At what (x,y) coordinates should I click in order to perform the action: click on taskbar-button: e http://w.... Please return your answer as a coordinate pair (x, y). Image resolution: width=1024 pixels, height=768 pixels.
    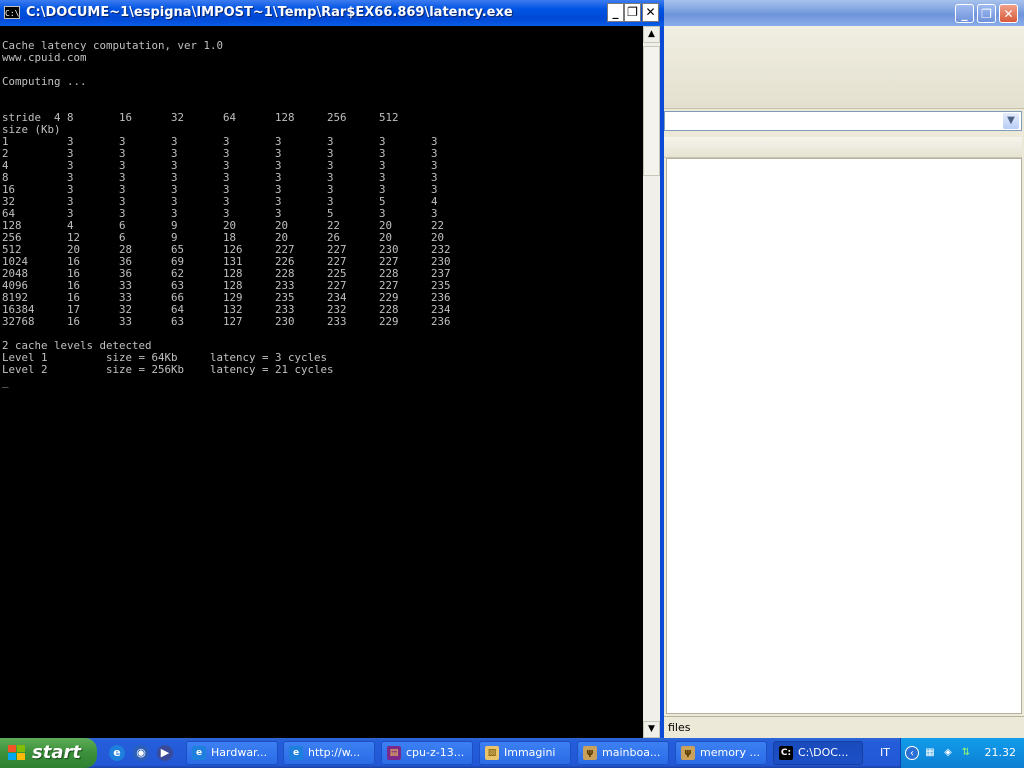
    Looking at the image, I should click on (329, 753).